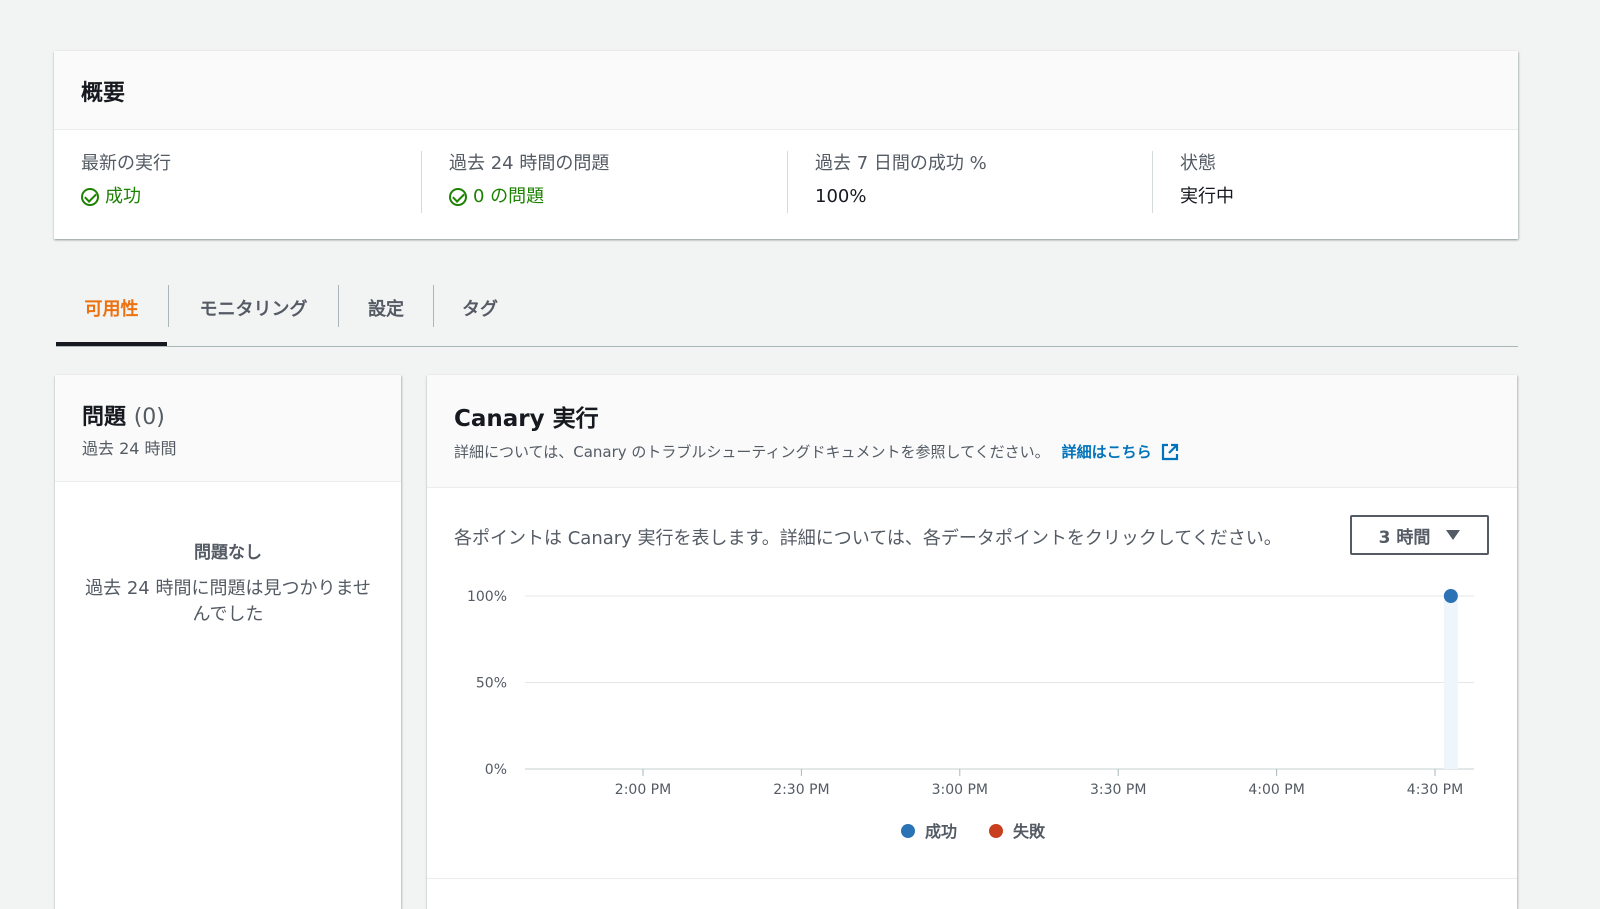  I want to click on x-tick-label: 4:00 PM, so click(1276, 790).